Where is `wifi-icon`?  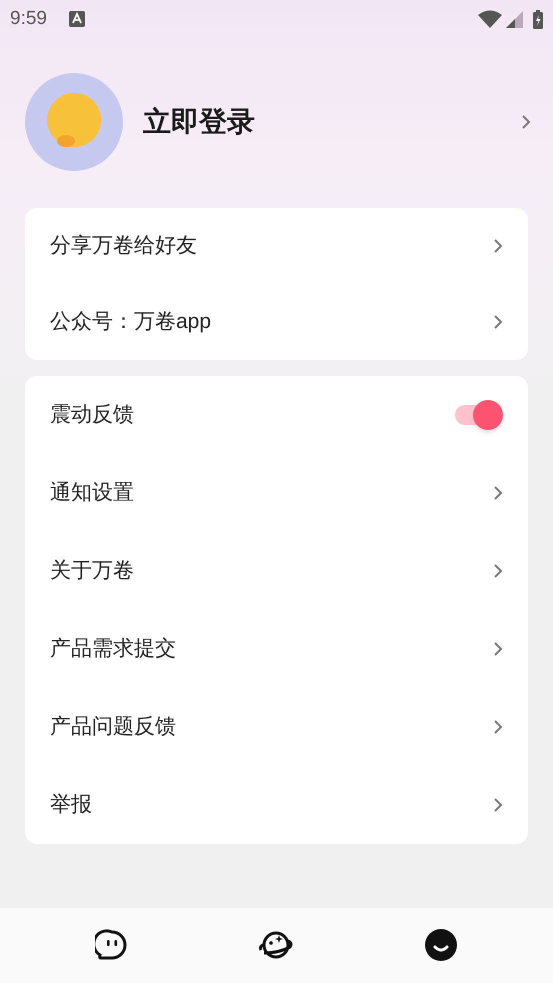 wifi-icon is located at coordinates (490, 19).